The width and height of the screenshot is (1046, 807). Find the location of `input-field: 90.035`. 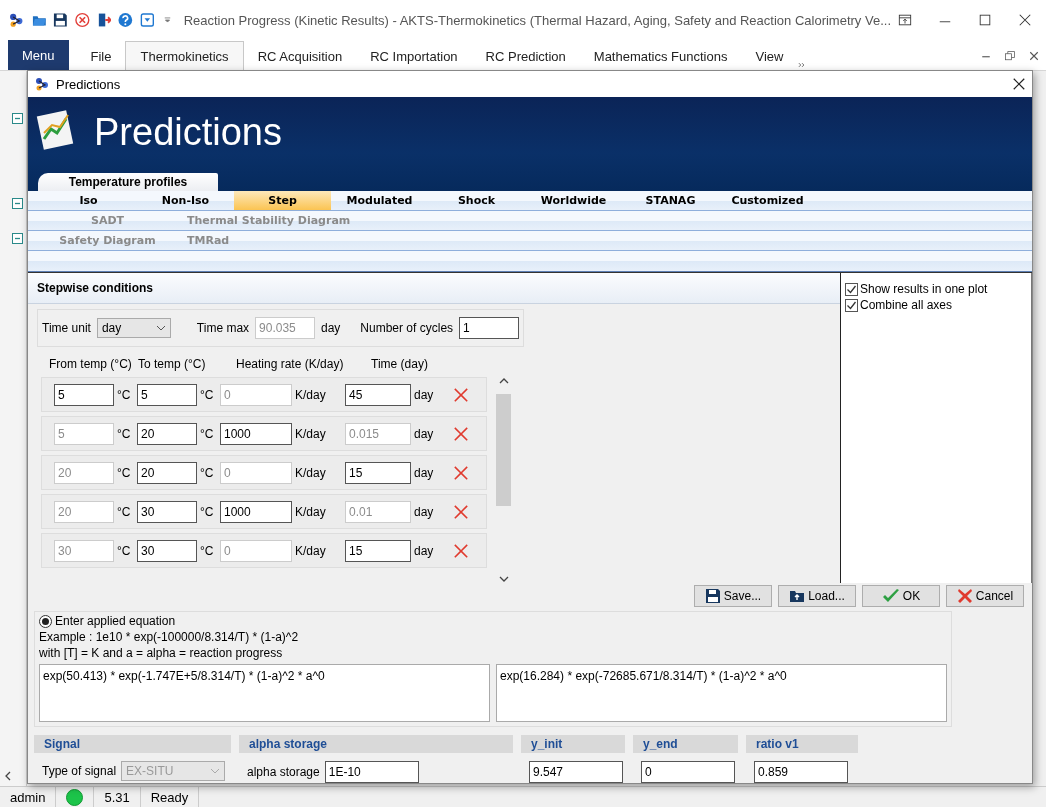

input-field: 90.035 is located at coordinates (285, 328).